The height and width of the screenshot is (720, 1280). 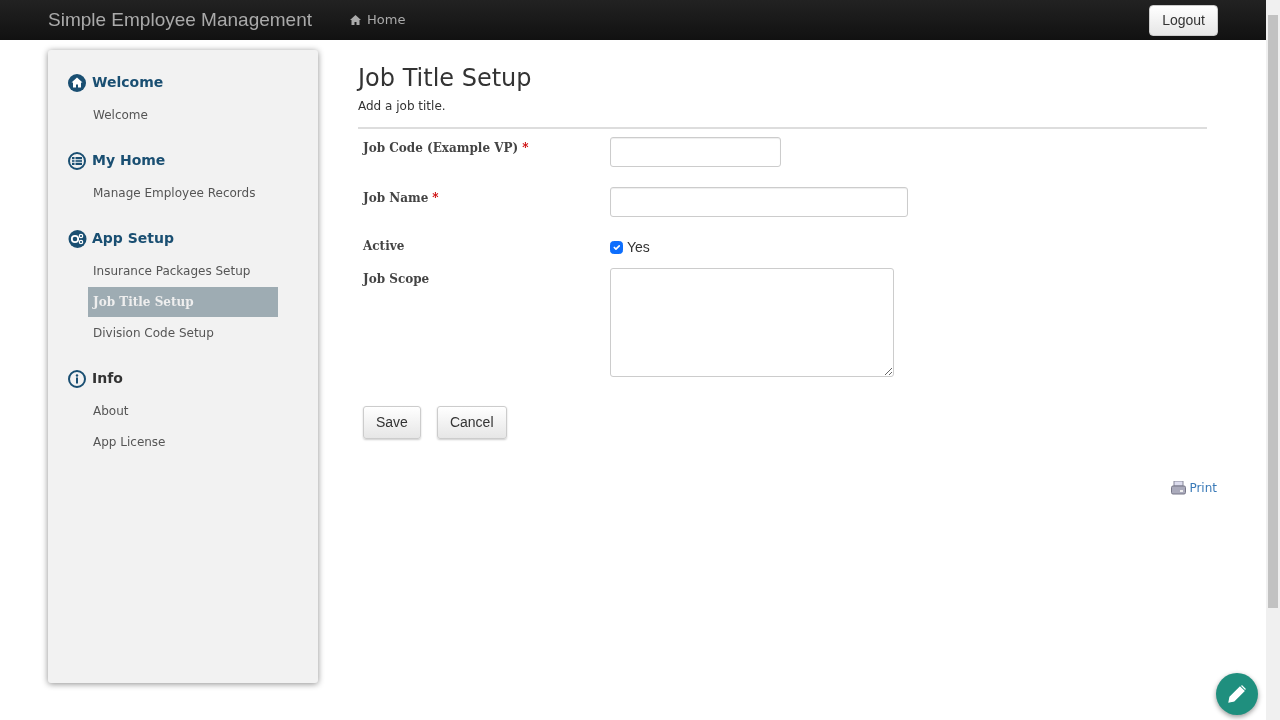 What do you see at coordinates (183, 333) in the screenshot?
I see `sidebar-item: Division Code Setup` at bounding box center [183, 333].